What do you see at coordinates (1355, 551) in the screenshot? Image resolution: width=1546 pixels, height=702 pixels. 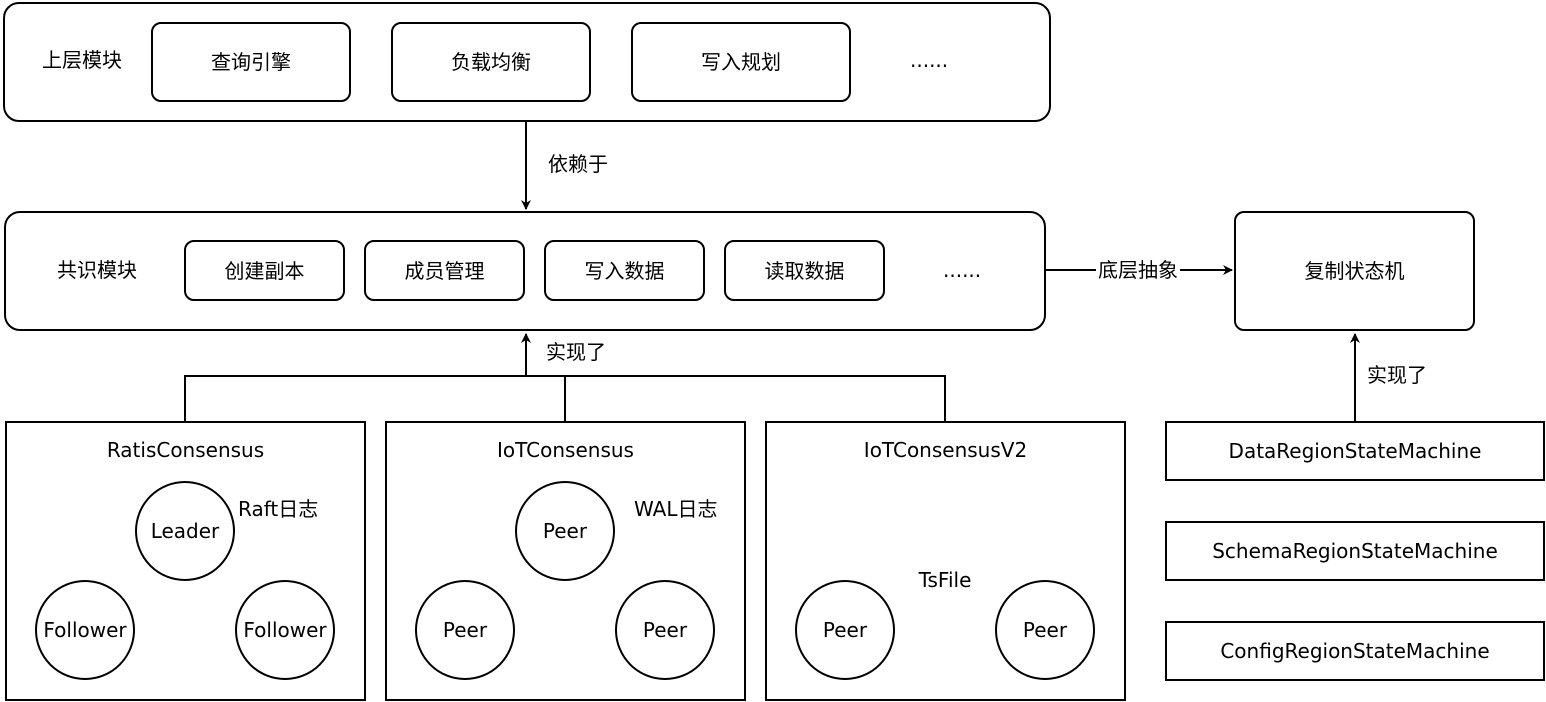 I see `schema-region-state-machine: SchemaRegionStateMachine` at bounding box center [1355, 551].